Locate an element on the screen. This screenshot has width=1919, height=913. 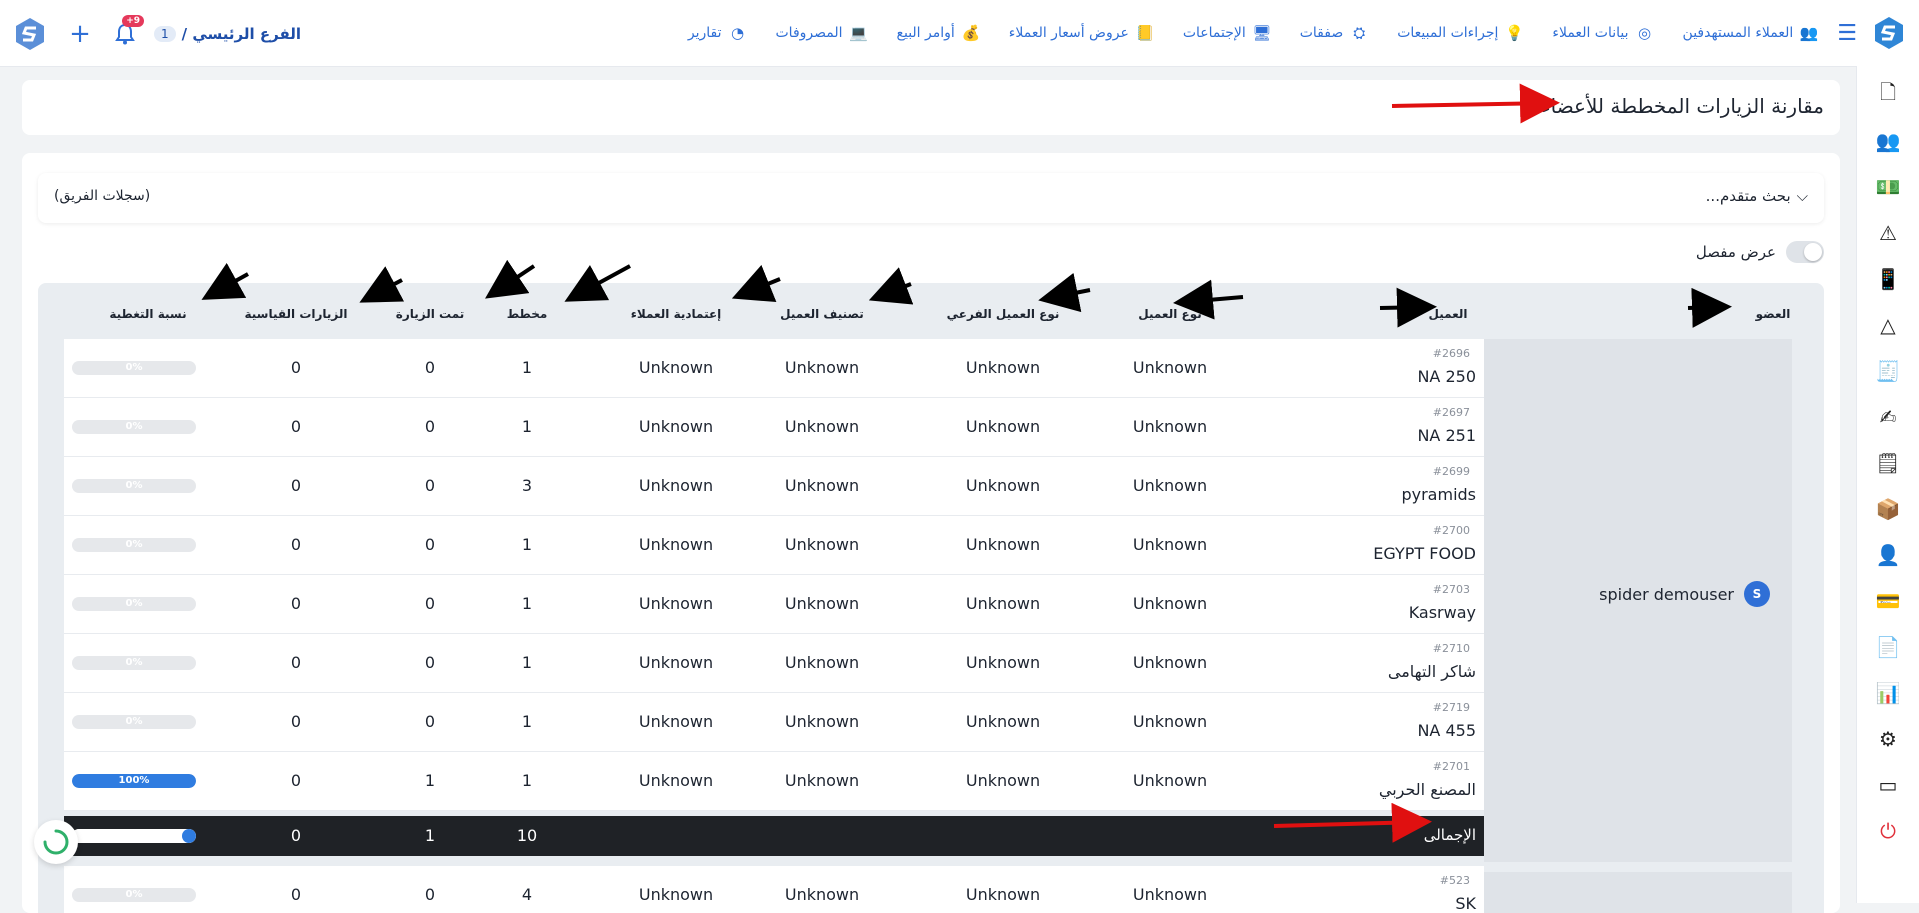
planned-cell: 1 is located at coordinates (527, 662).